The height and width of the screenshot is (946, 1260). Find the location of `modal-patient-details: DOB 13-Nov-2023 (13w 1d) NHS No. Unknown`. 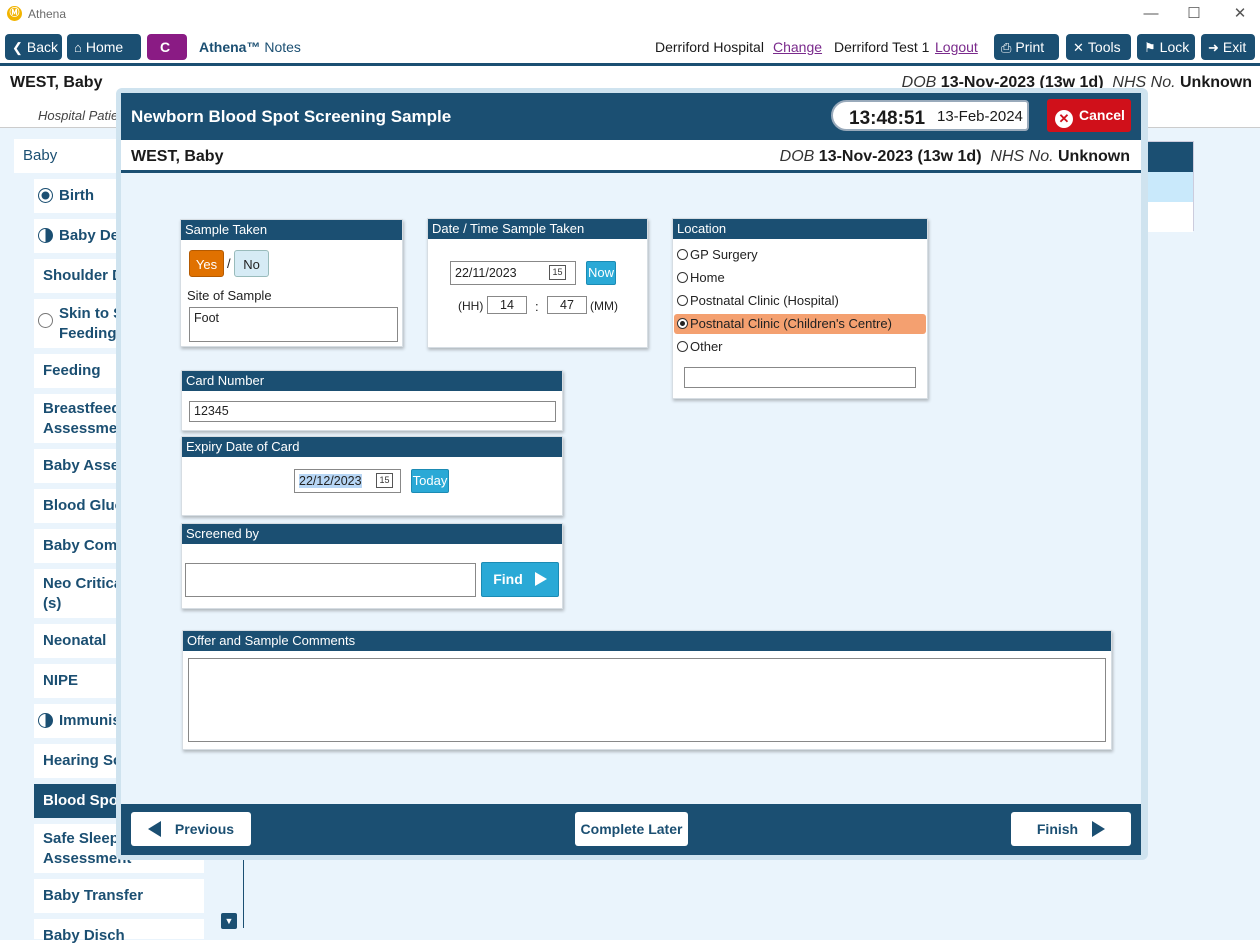

modal-patient-details: DOB 13-Nov-2023 (13w 1d) NHS No. Unknown is located at coordinates (954, 156).